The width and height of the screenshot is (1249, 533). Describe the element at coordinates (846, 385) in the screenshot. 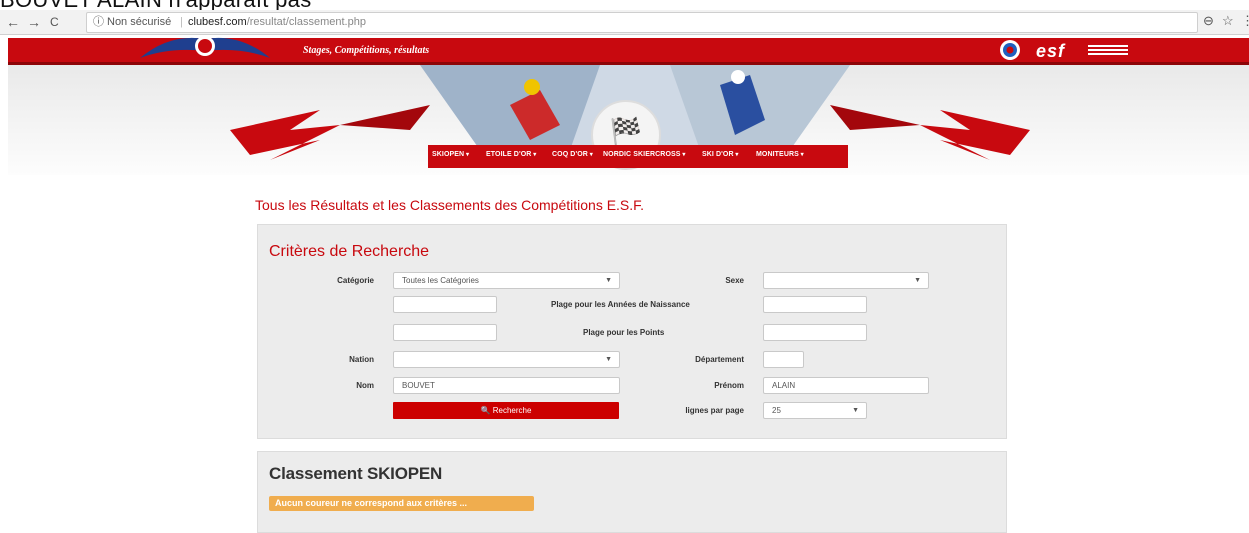

I see `prenom-input: ALAIN` at that location.